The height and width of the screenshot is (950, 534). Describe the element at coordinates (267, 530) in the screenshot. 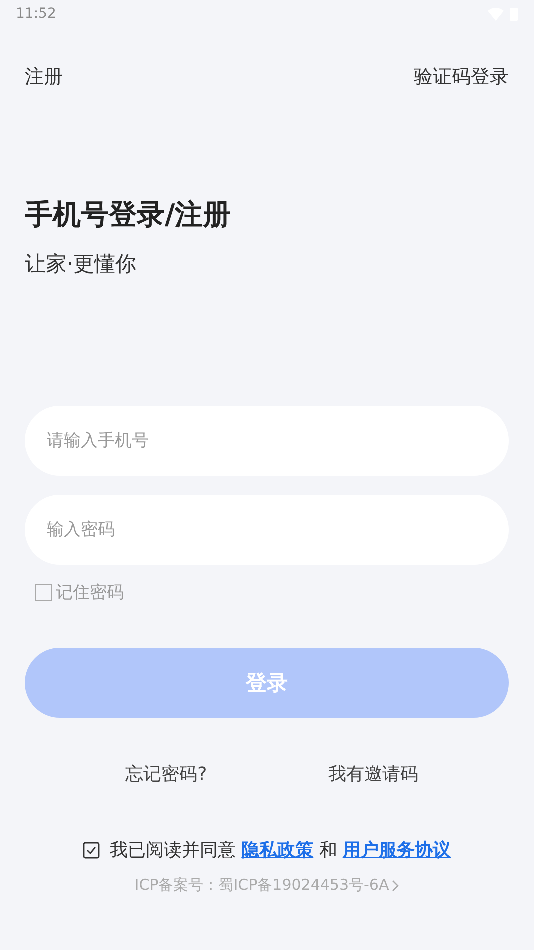

I see `password-input-field: 输入密码` at that location.